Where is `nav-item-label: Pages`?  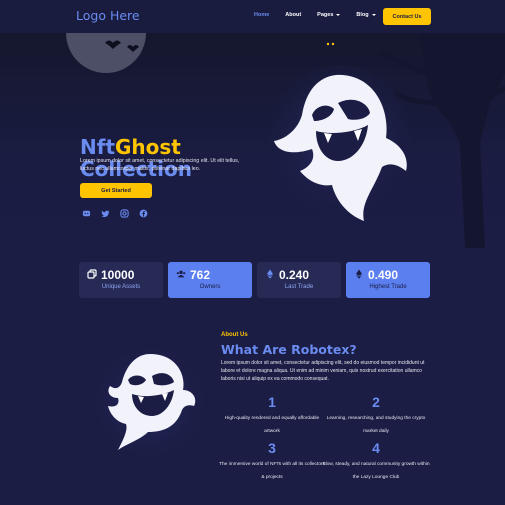 nav-item-label: Pages is located at coordinates (325, 15).